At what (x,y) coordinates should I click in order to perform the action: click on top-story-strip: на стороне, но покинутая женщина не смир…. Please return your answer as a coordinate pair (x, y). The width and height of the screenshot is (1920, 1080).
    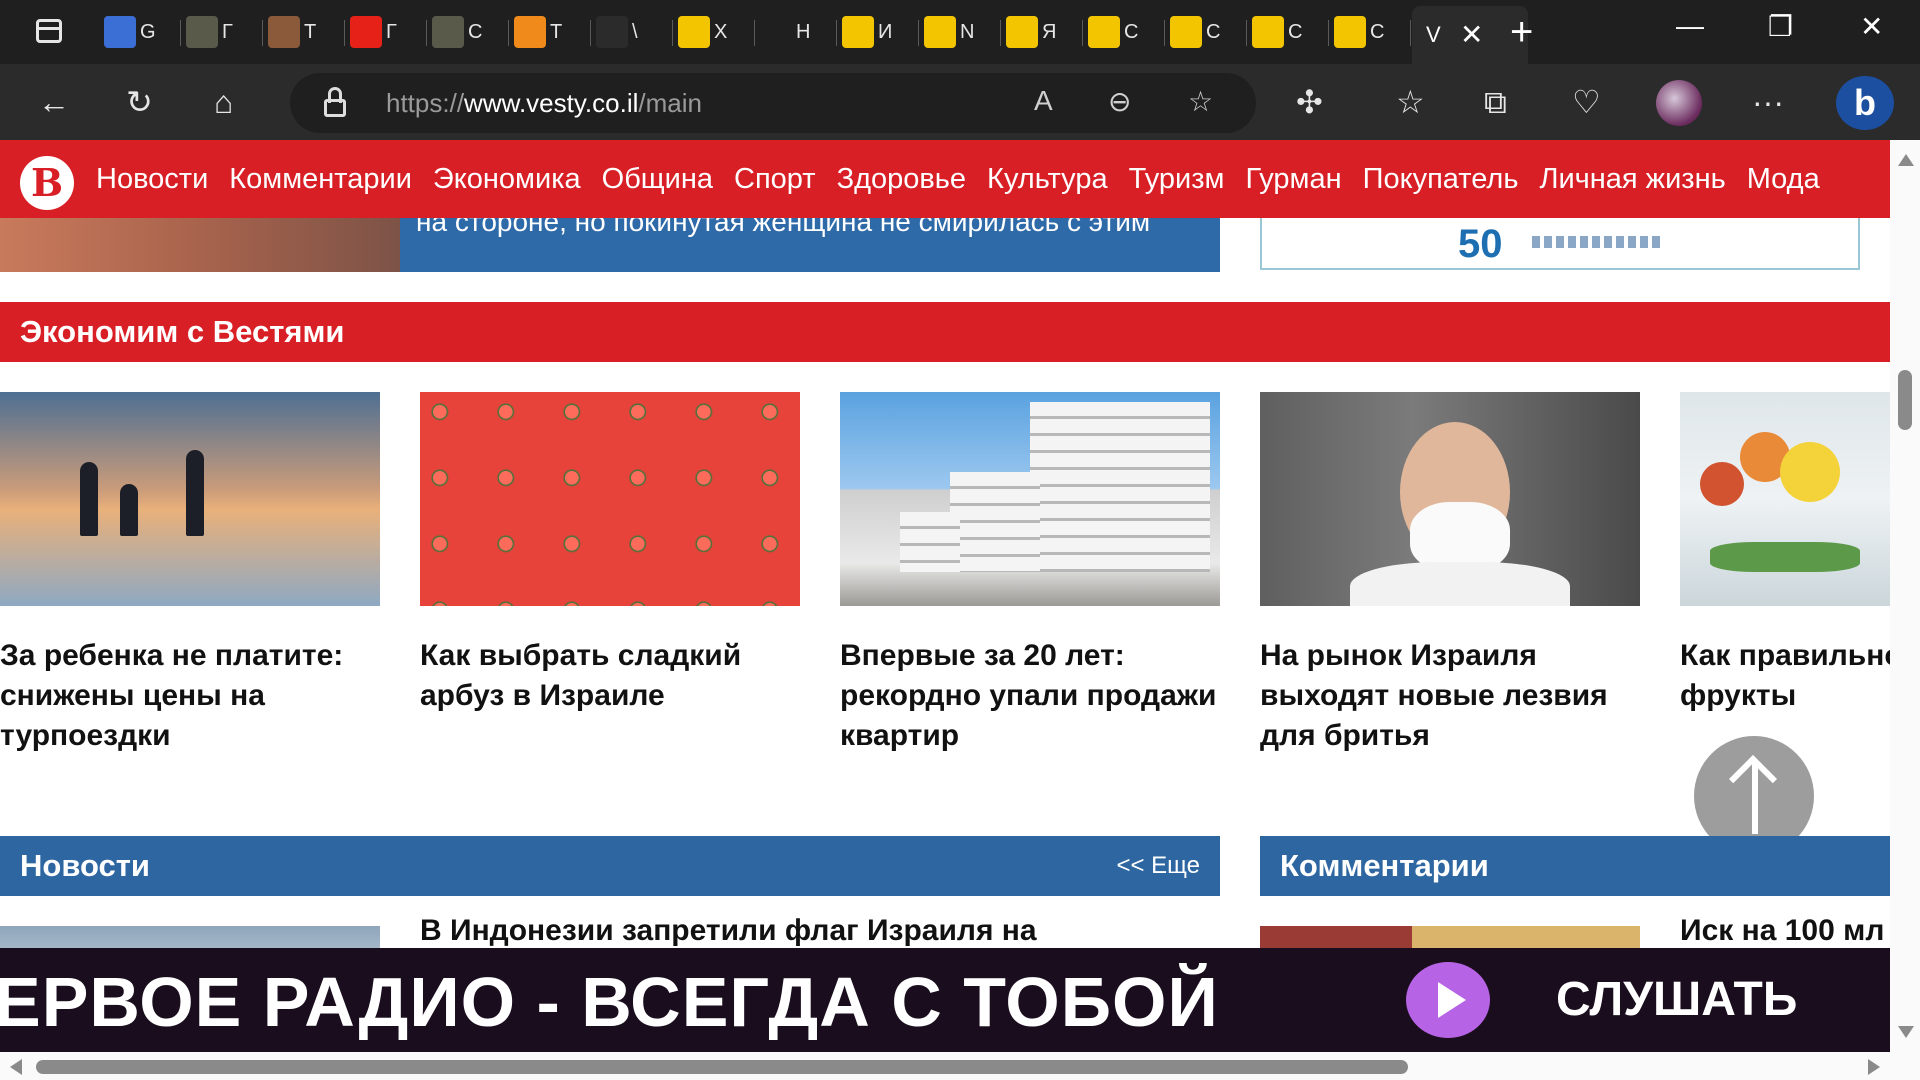
    Looking at the image, I should click on (610, 245).